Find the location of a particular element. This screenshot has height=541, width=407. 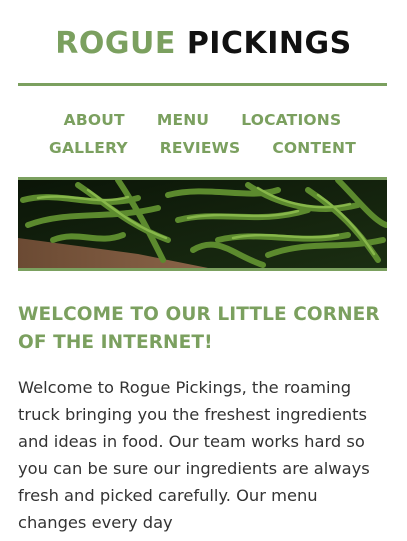

header-divider is located at coordinates (202, 84).